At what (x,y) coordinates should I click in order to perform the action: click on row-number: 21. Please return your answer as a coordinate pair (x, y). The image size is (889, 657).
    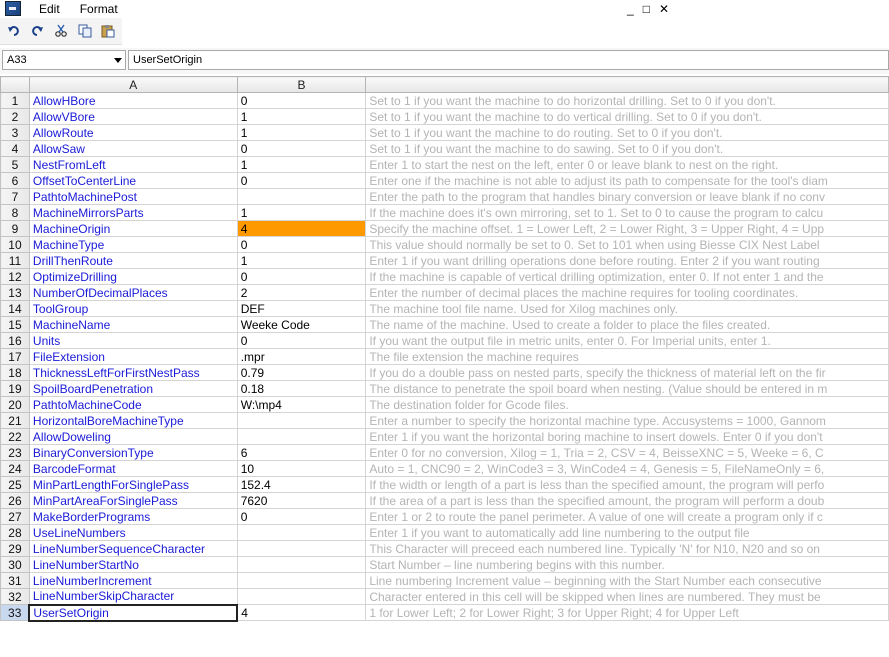
    Looking at the image, I should click on (15, 420).